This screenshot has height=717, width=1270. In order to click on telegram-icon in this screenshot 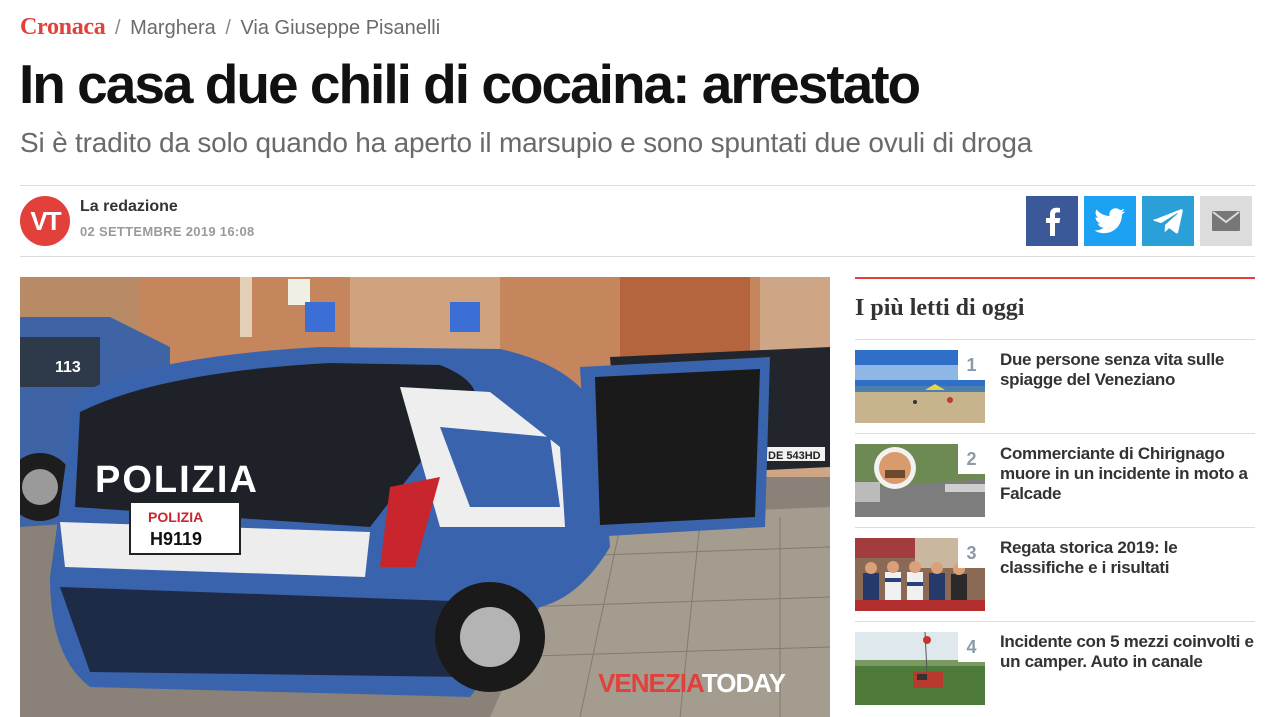, I will do `click(1168, 221)`.